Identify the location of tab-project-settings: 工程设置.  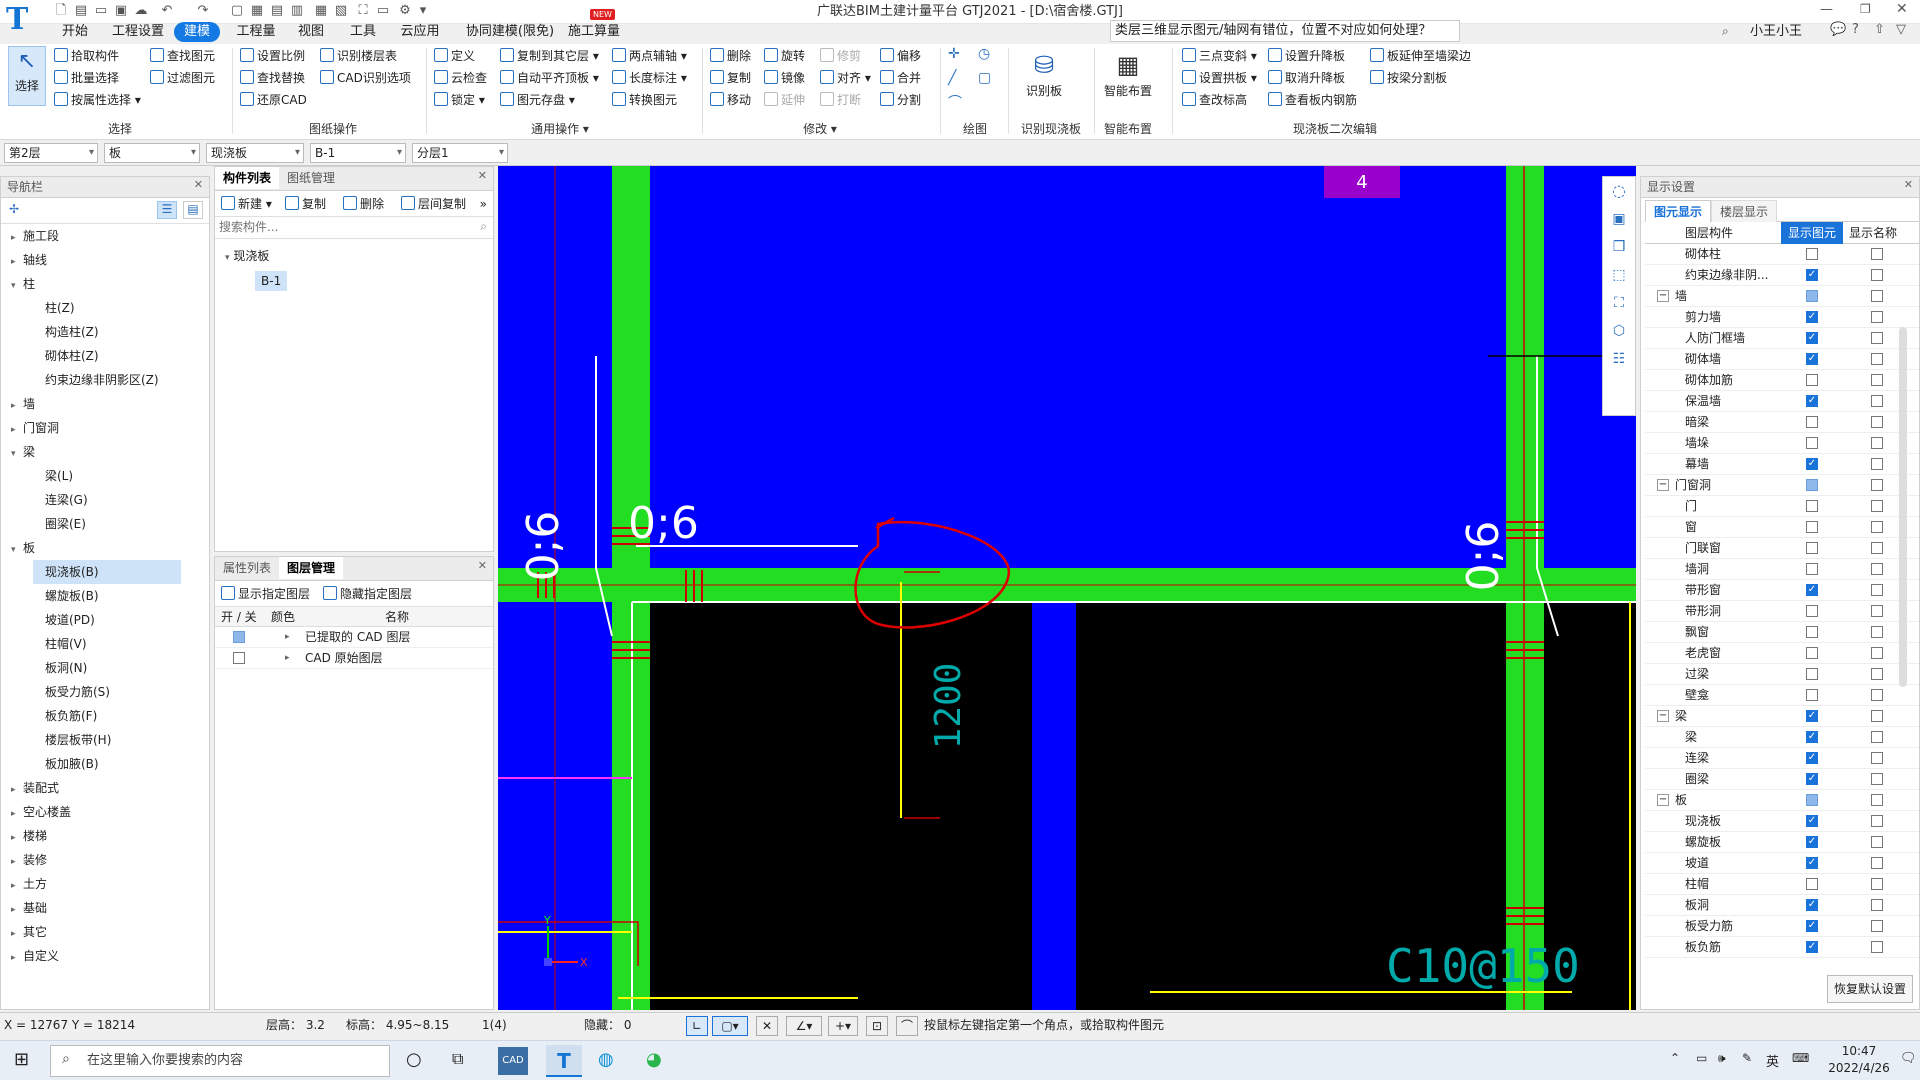
(138, 32).